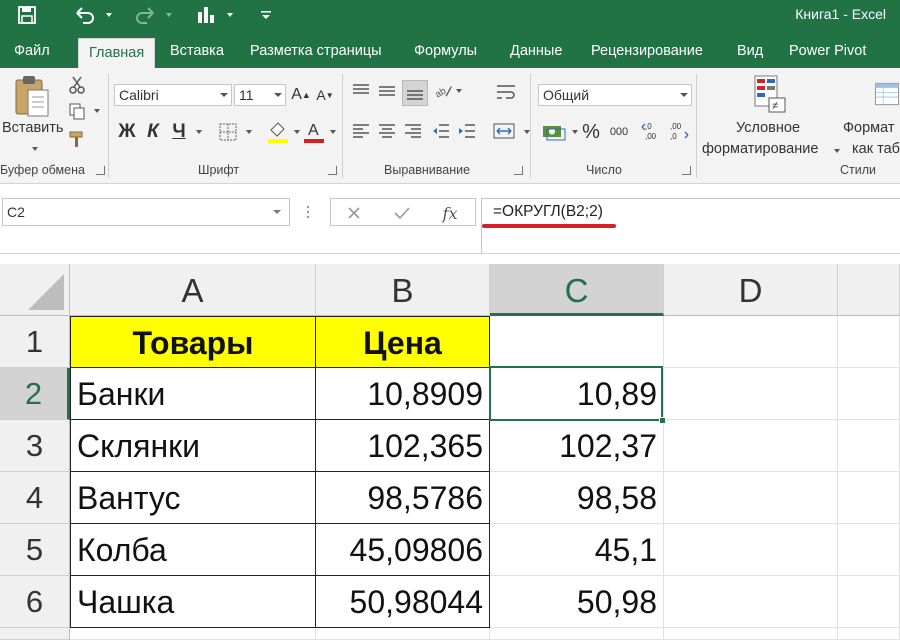 Image resolution: width=900 pixels, height=640 pixels. What do you see at coordinates (403, 446) in the screenshot?
I see `cell-b3: 102,365` at bounding box center [403, 446].